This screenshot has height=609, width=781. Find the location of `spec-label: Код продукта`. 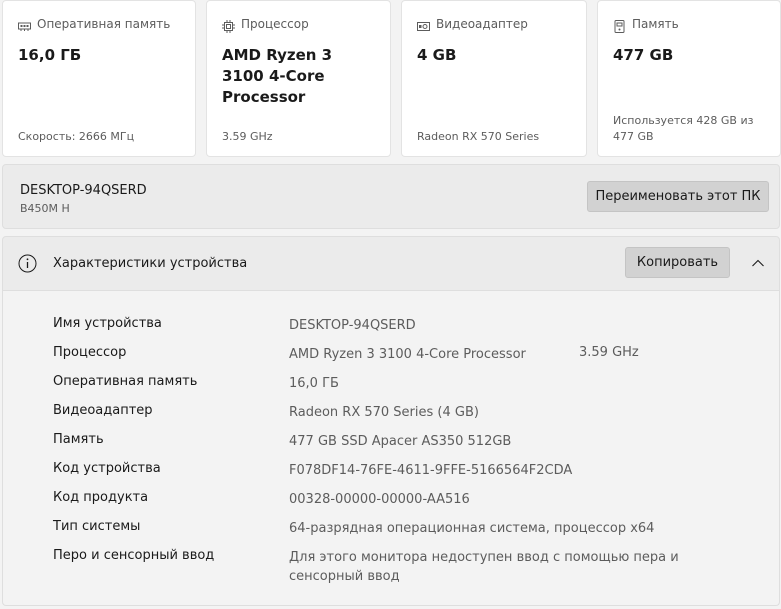

spec-label: Код продукта is located at coordinates (101, 497).